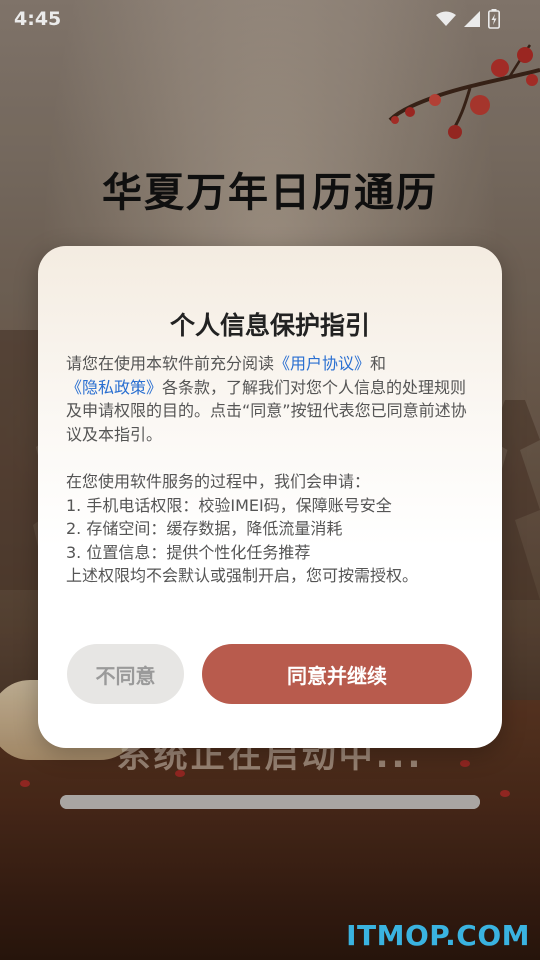 Image resolution: width=540 pixels, height=960 pixels. Describe the element at coordinates (114, 387) in the screenshot. I see `privacy-policy-link: 《隐私政策》` at that location.